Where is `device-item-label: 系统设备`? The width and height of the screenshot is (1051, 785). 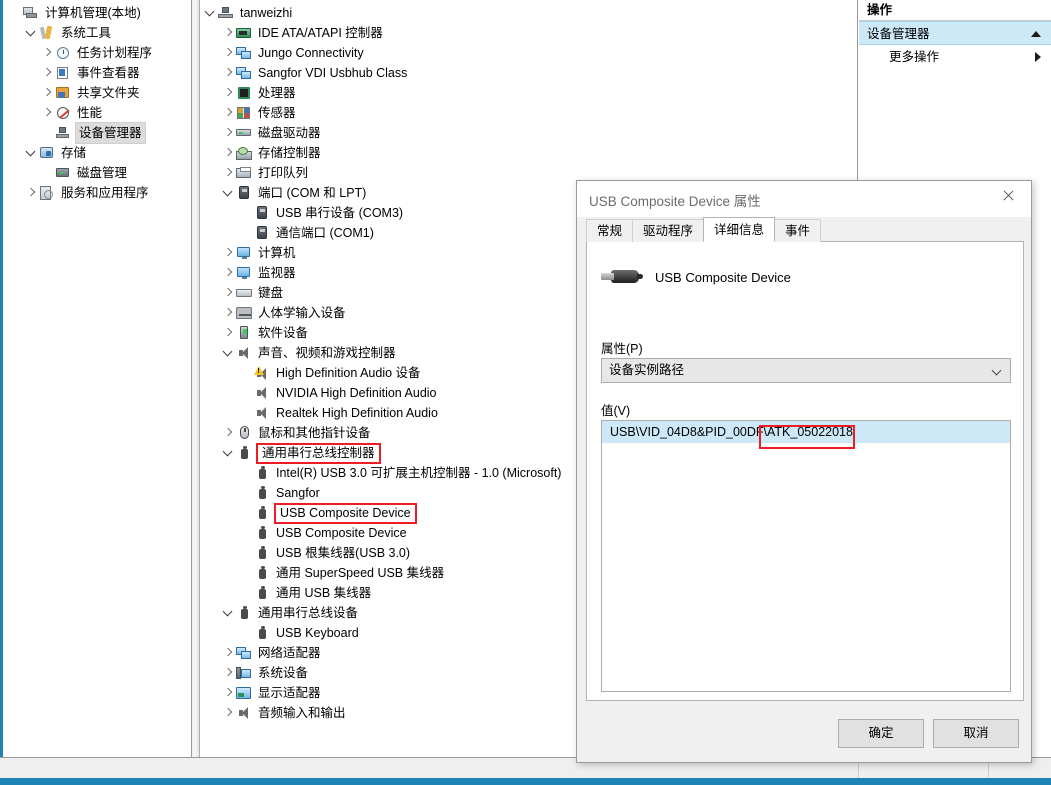
device-item-label: 系统设备 is located at coordinates (283, 673).